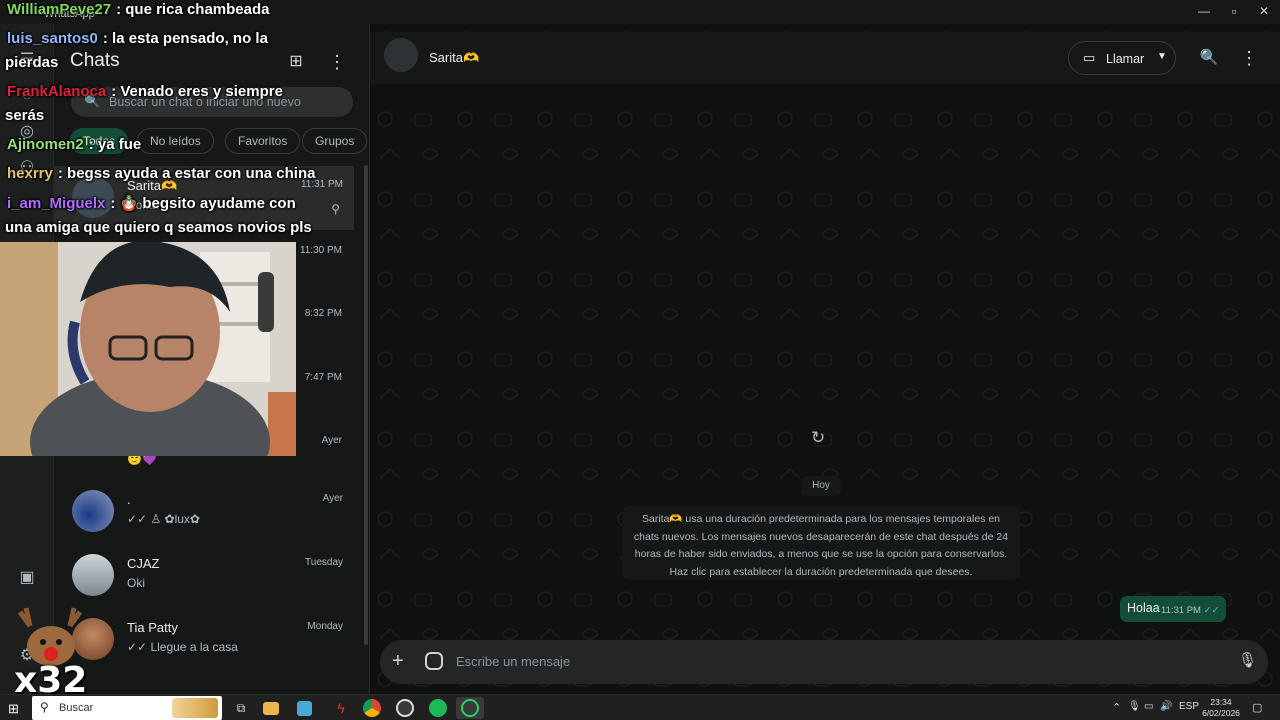  I want to click on chevron-down-icon: ▼, so click(1162, 56).